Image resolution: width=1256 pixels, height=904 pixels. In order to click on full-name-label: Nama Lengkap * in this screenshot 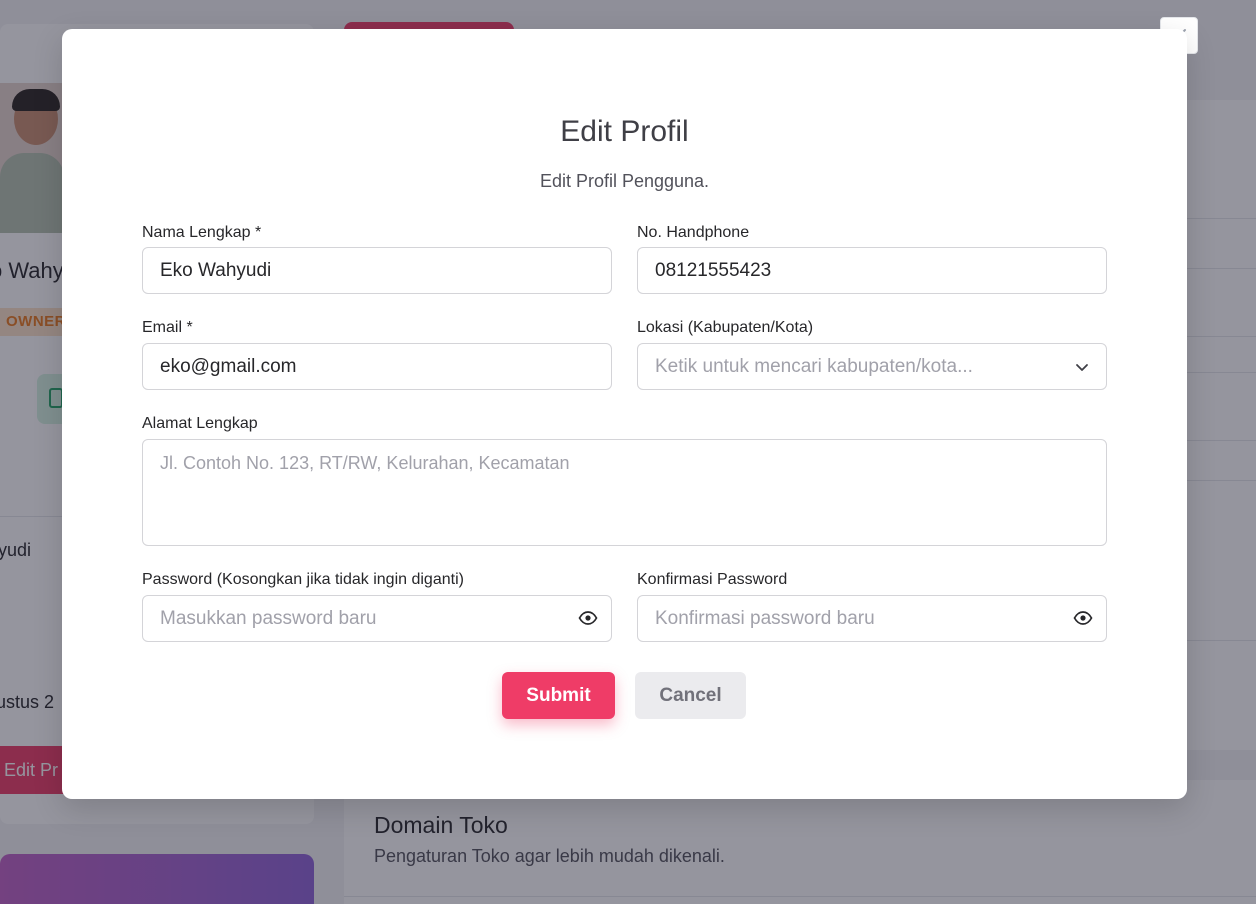, I will do `click(202, 232)`.